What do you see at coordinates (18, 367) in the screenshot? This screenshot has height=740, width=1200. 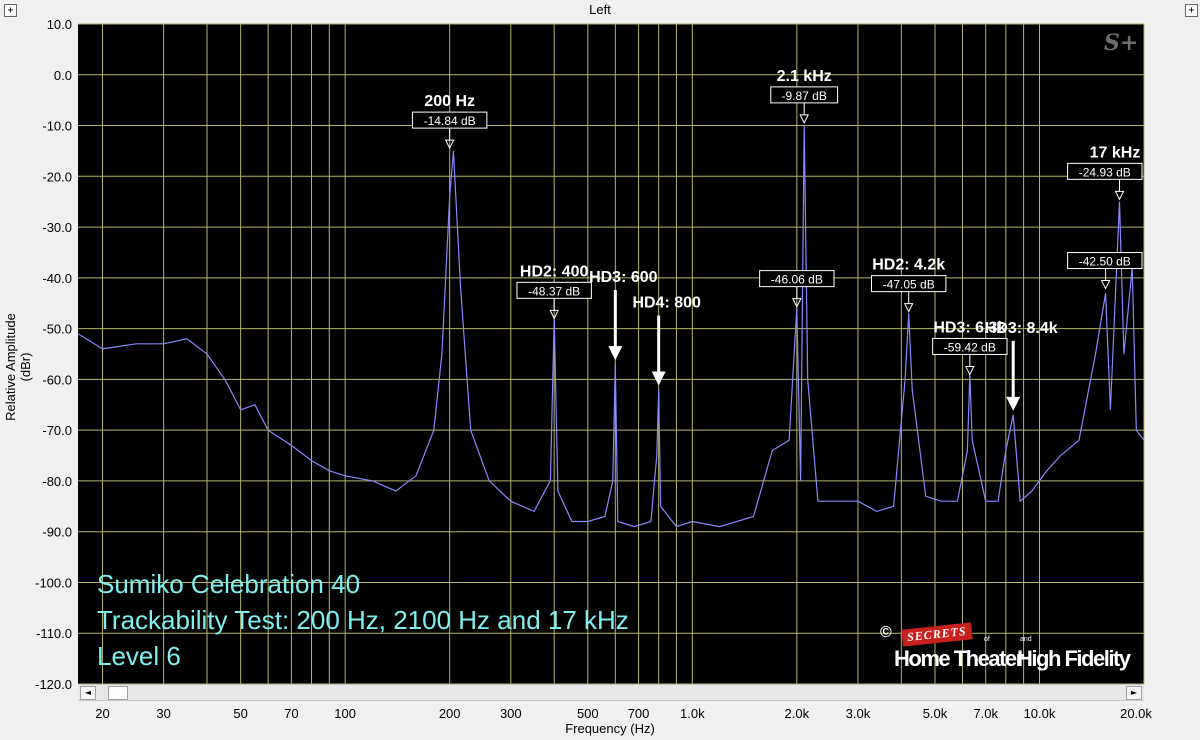 I see `y-axis-label: Relative Amplitude (dBr)` at bounding box center [18, 367].